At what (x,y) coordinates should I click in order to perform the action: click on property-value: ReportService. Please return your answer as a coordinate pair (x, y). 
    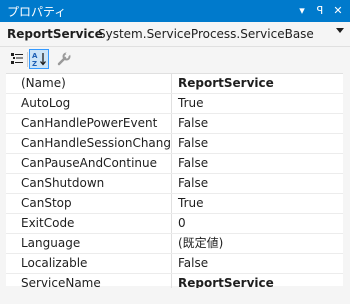
    Looking at the image, I should click on (258, 83).